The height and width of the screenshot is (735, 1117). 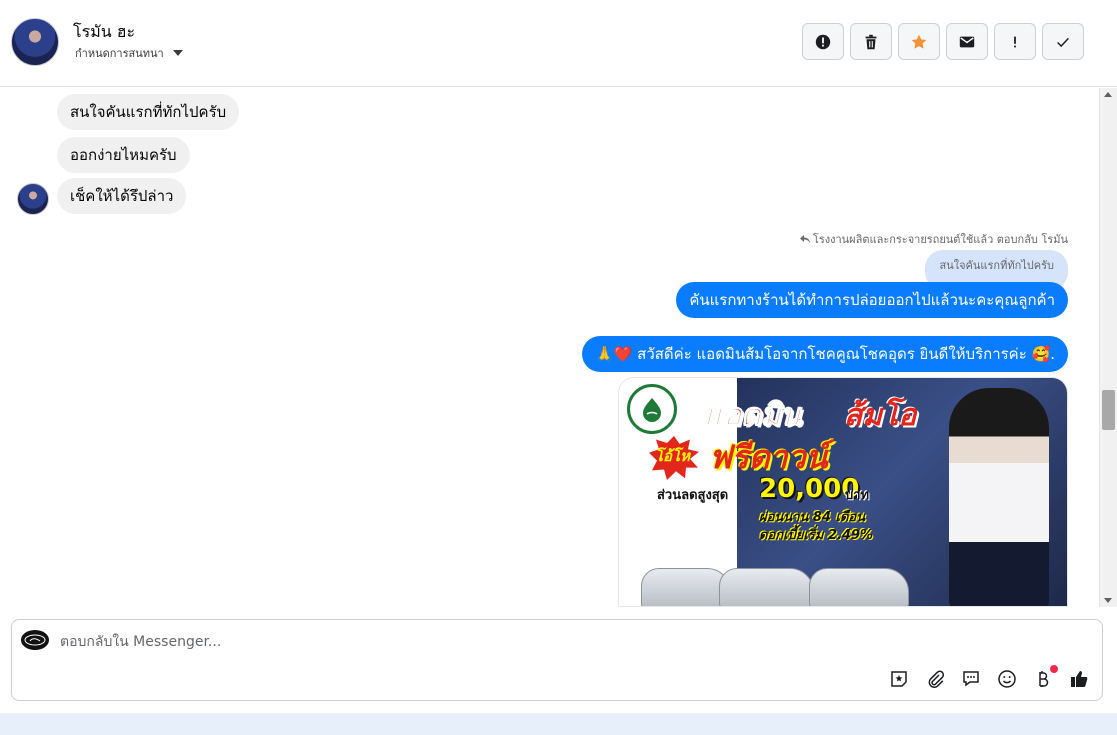 I want to click on incoming-message: เช็คให้ได้รึปล่าว, so click(x=122, y=196).